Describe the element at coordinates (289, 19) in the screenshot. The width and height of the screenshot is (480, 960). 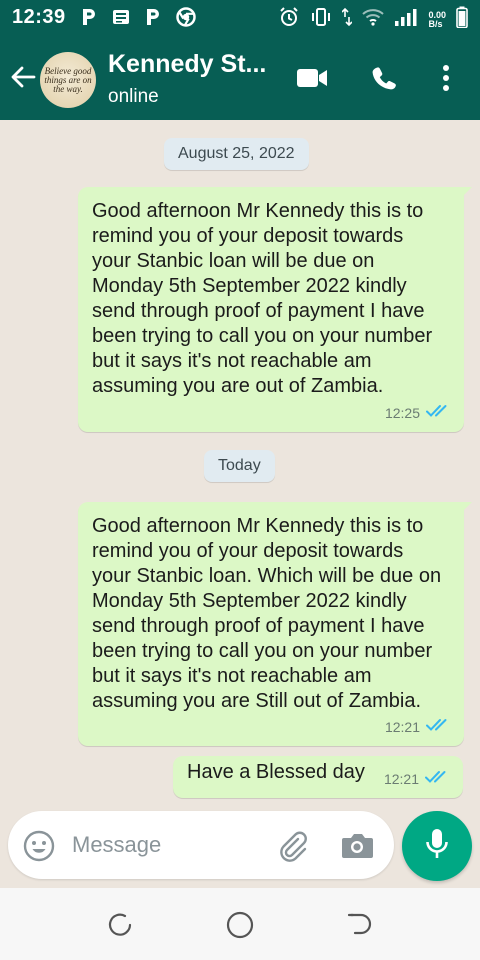
I see `alarm-icon` at that location.